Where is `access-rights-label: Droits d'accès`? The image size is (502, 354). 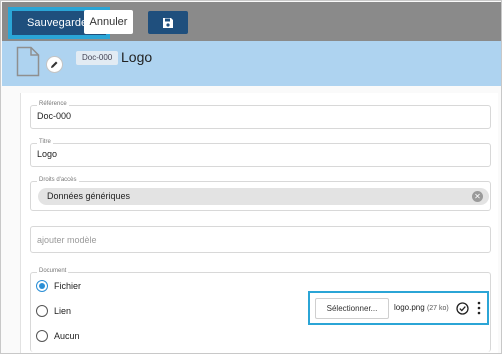
access-rights-label: Droits d'accès is located at coordinates (58, 180).